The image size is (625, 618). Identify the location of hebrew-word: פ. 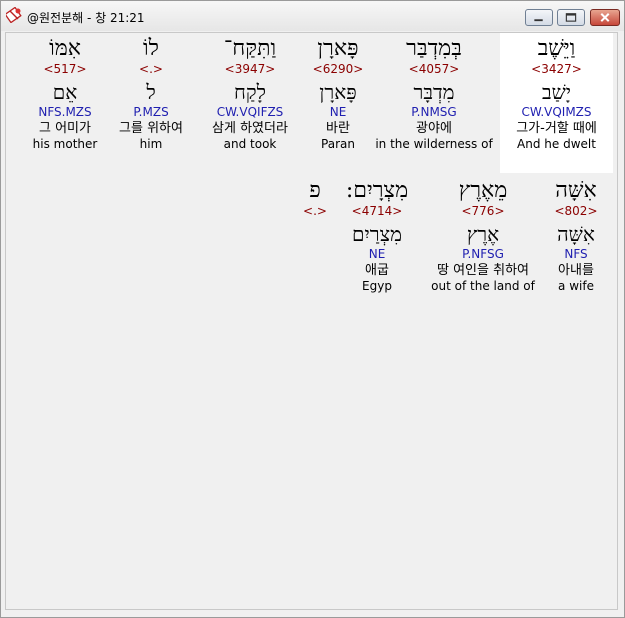
(315, 190).